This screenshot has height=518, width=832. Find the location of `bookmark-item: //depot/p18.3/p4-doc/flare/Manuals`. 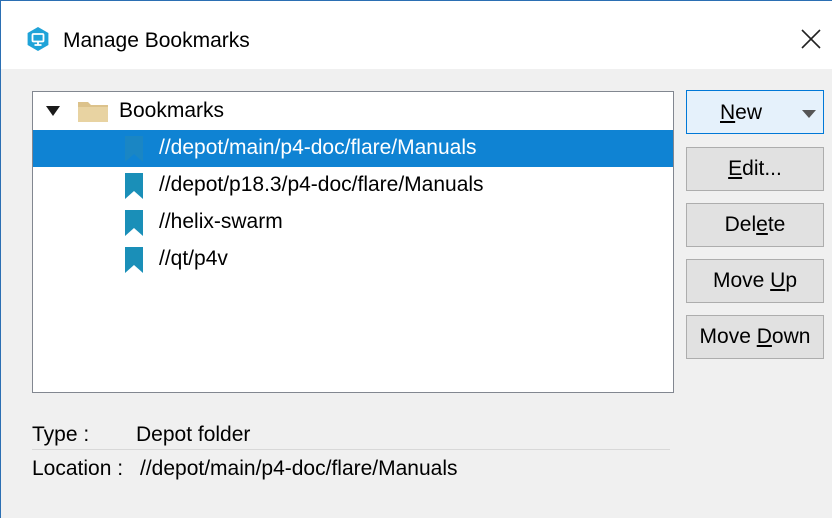

bookmark-item: //depot/p18.3/p4-doc/flare/Manuals is located at coordinates (353, 185).